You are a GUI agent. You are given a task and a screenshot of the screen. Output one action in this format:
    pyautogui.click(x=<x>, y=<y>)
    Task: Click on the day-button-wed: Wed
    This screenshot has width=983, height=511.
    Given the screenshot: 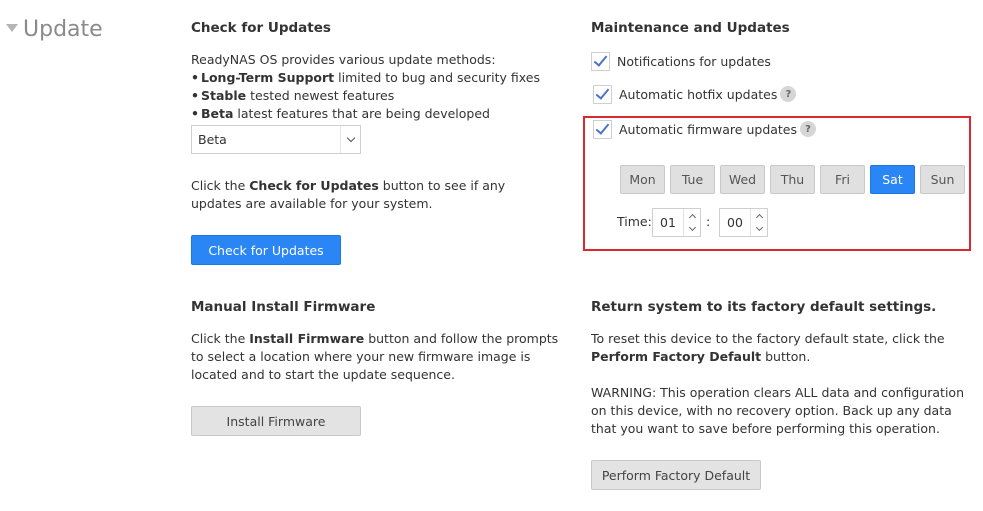 What is the action you would take?
    pyautogui.click(x=742, y=179)
    